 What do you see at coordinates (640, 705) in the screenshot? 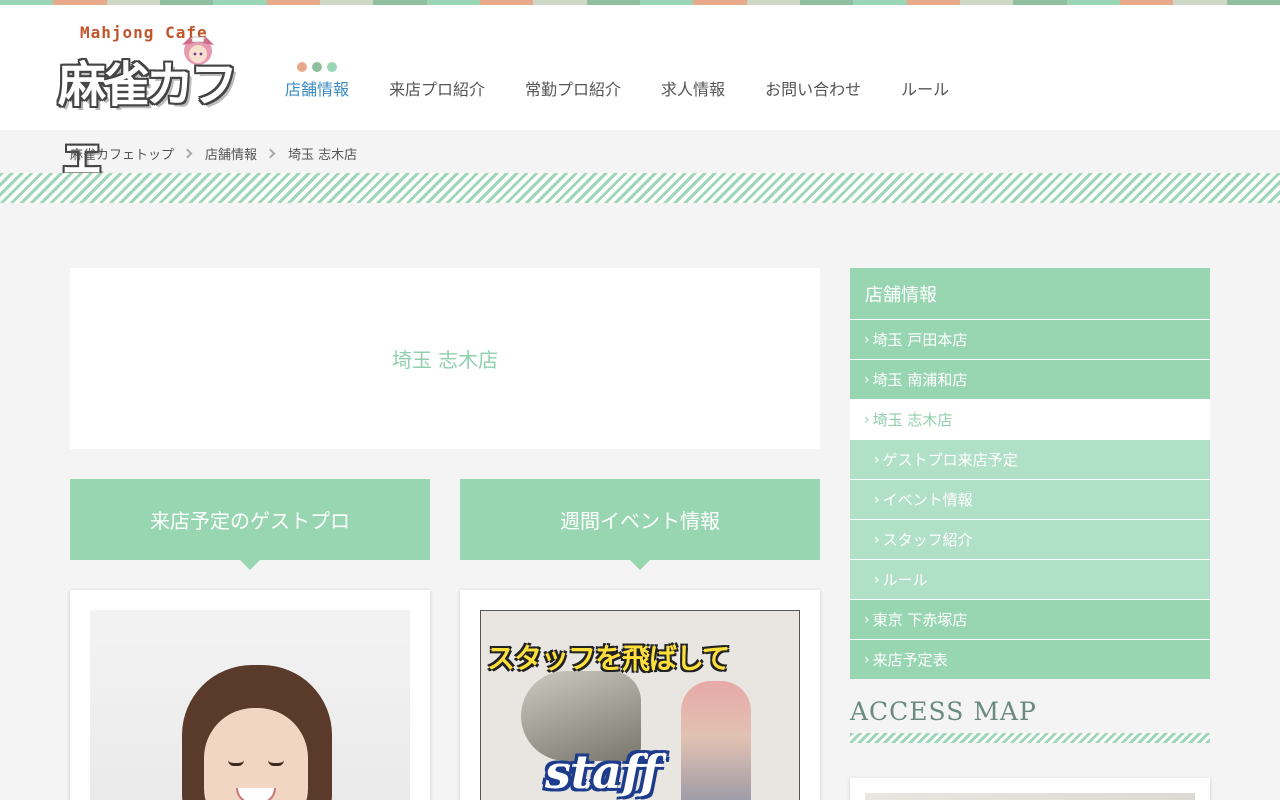
I see `event-poster-image: スタッフを飛ばして staff` at bounding box center [640, 705].